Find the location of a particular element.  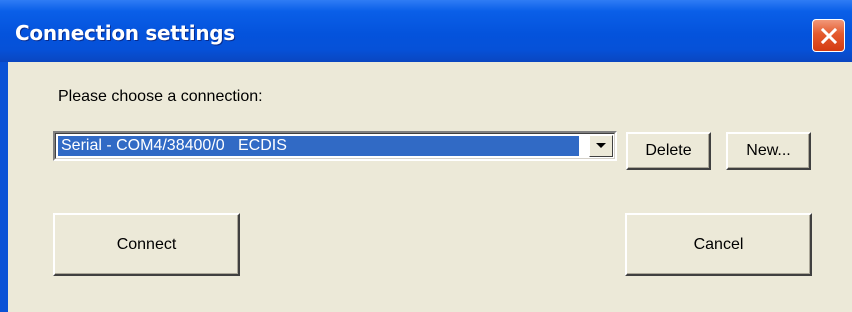

close-button is located at coordinates (828, 35).